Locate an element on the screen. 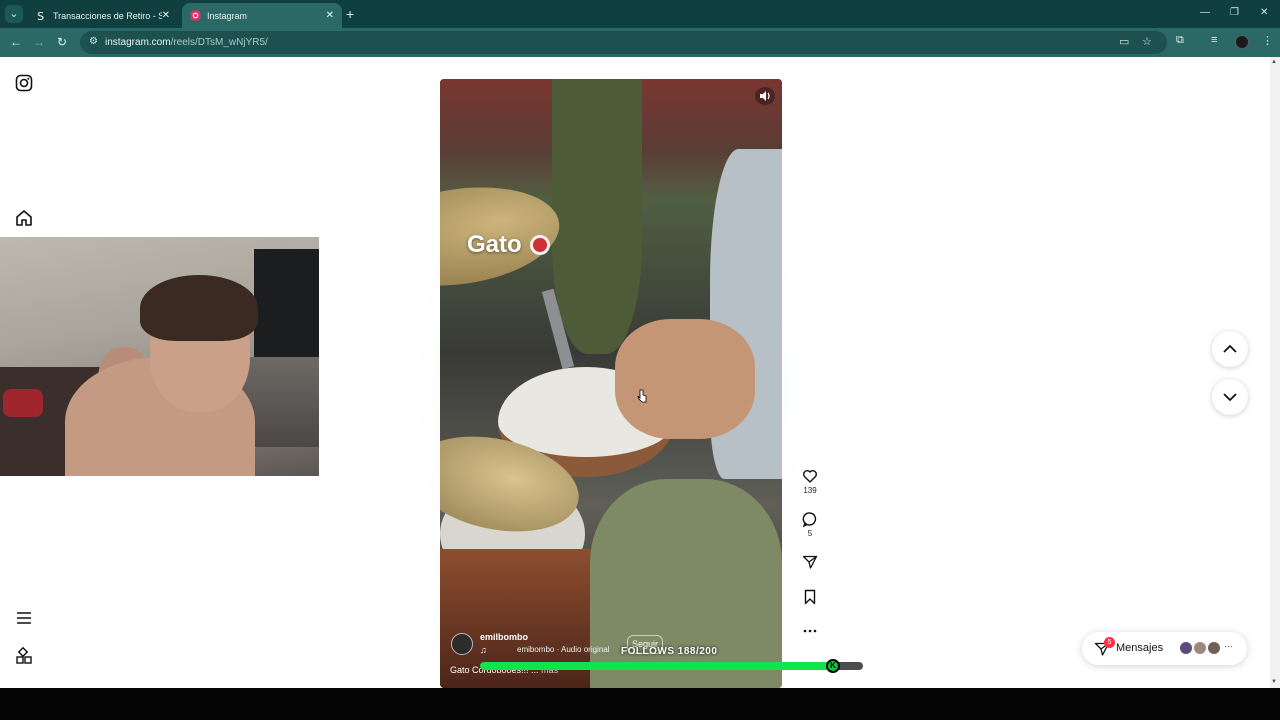 The height and width of the screenshot is (720, 1280). share-button is located at coordinates (810, 562).